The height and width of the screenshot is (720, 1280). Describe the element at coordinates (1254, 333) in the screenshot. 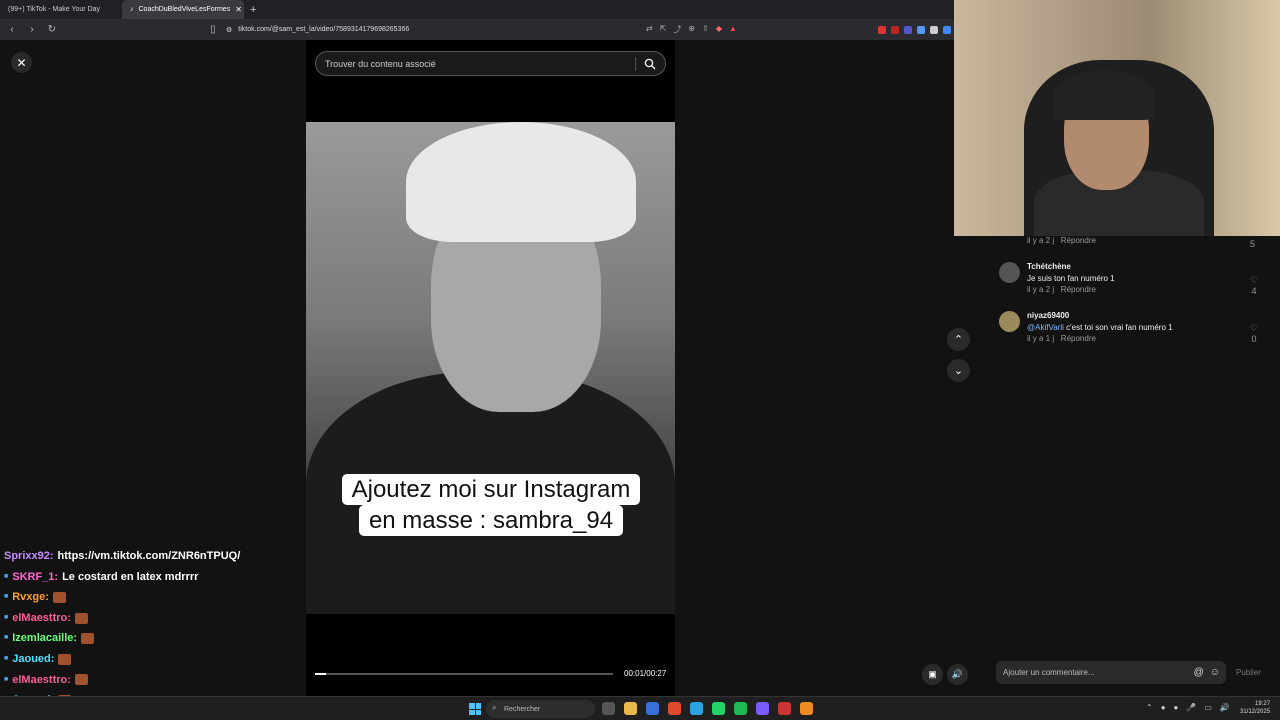

I see `like-button: ♡ 0` at that location.